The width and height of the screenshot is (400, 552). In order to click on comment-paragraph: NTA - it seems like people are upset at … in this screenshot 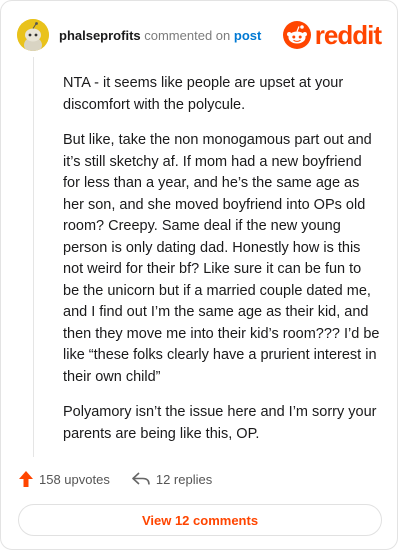, I will do `click(203, 94)`.